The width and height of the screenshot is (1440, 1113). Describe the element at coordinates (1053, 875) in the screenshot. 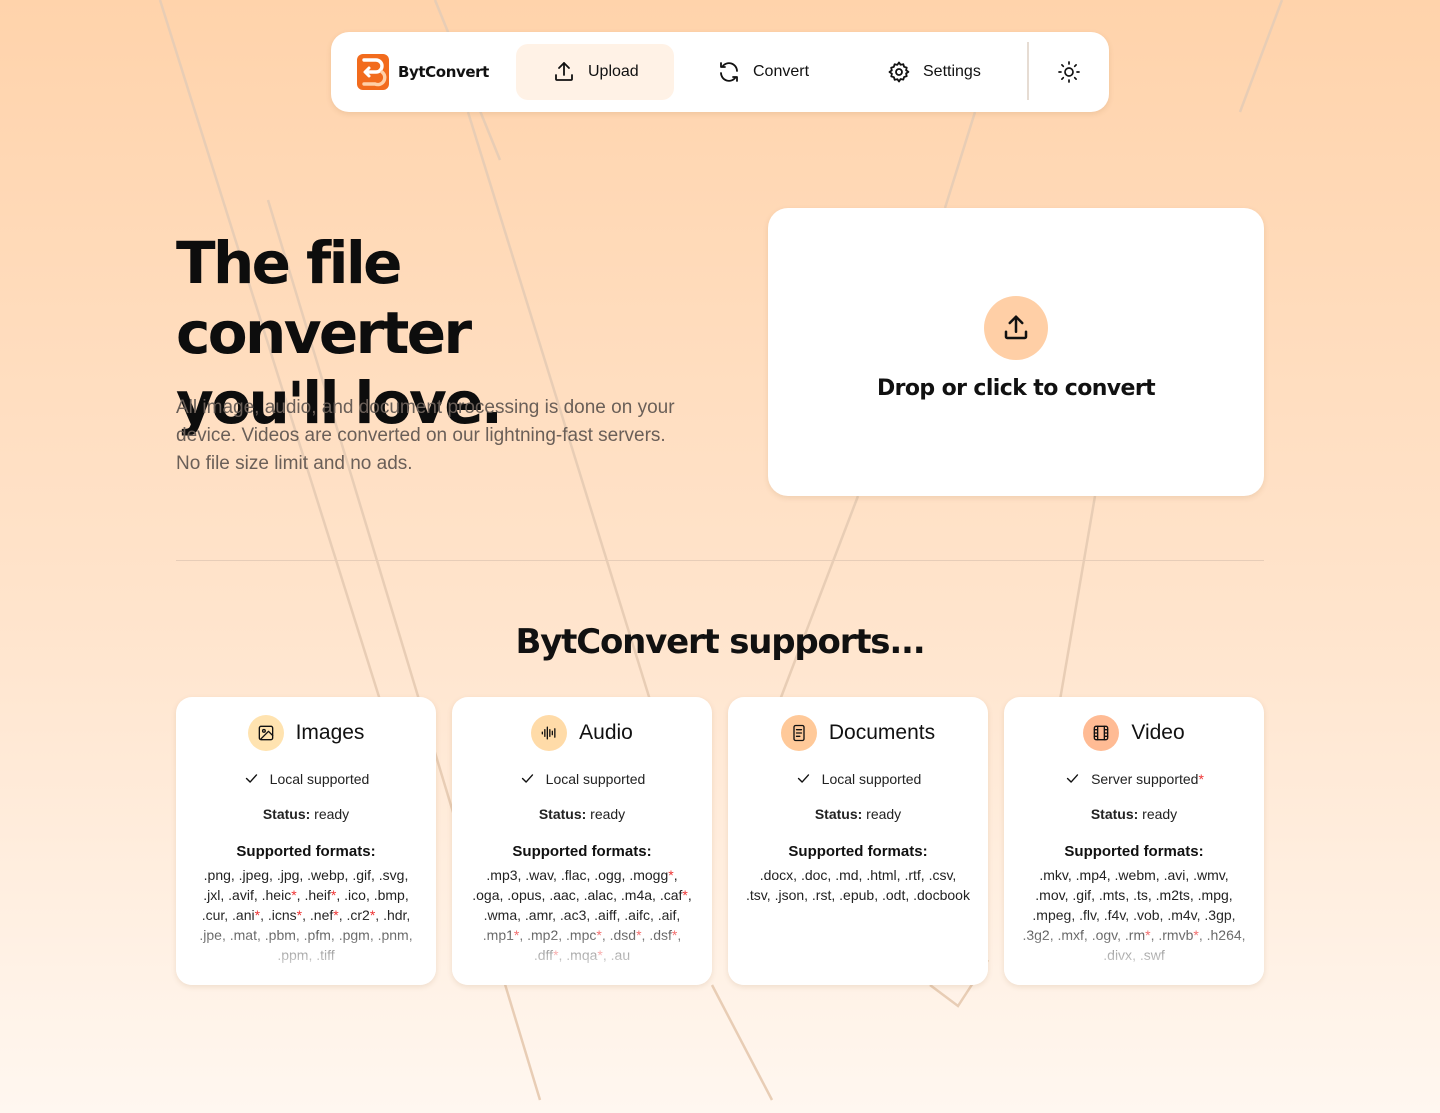

I see `format-item: .mkv` at that location.